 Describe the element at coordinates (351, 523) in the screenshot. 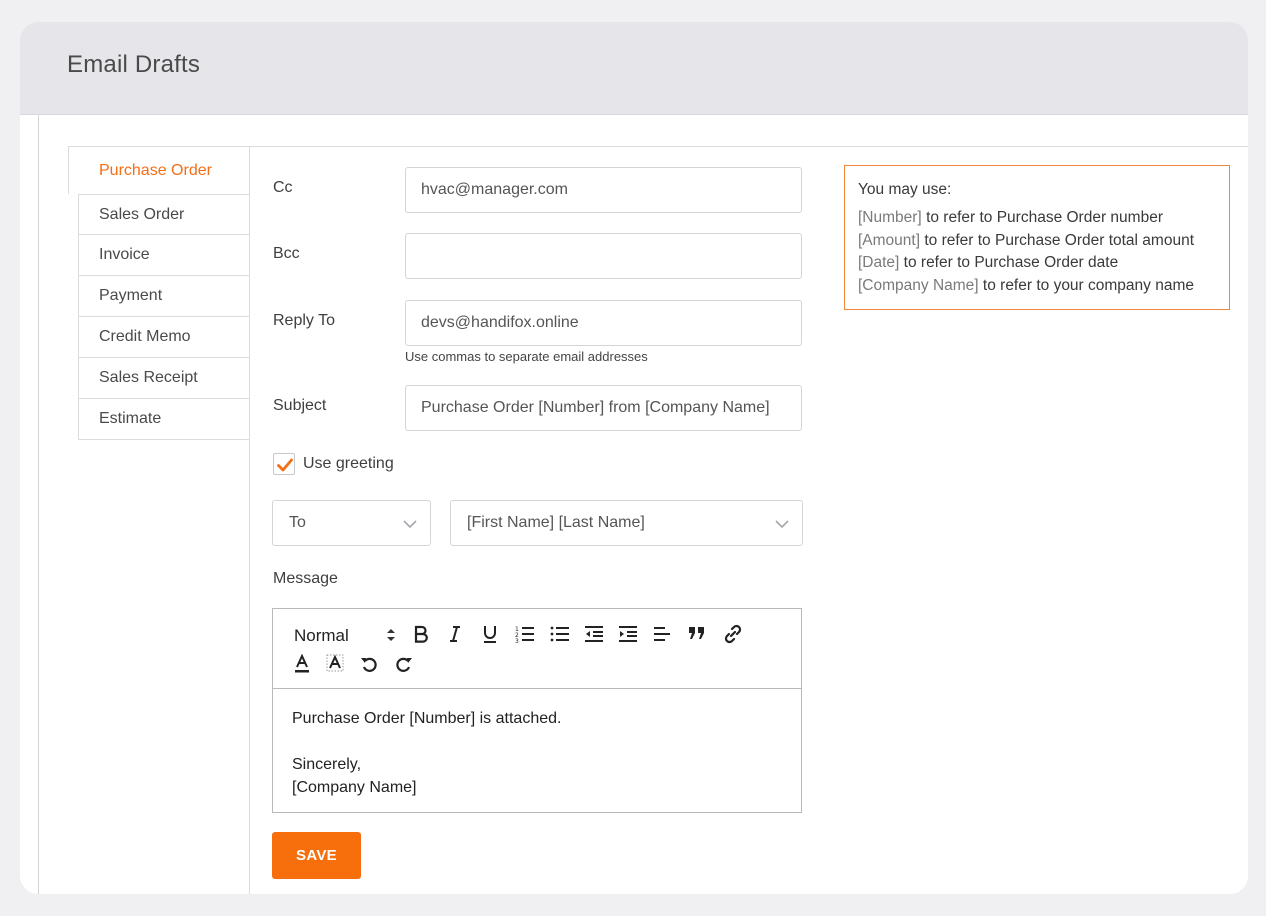

I see `greeting-word-select: To` at that location.